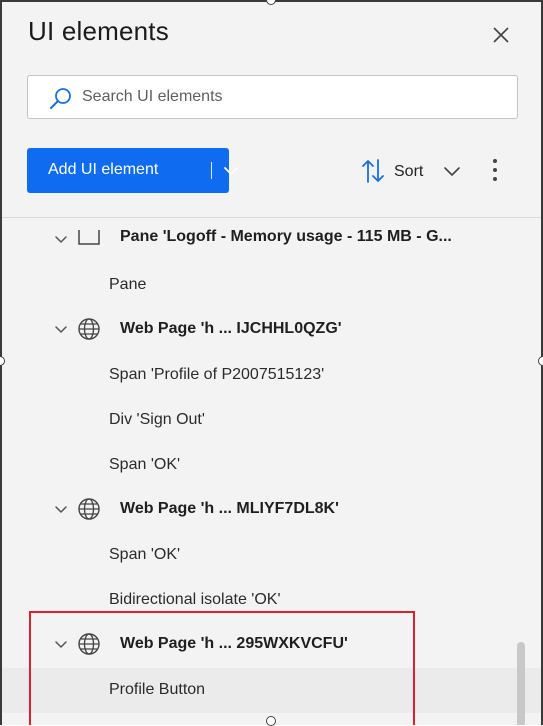 The image size is (543, 726). What do you see at coordinates (373, 171) in the screenshot?
I see `sort-arrows-icon` at bounding box center [373, 171].